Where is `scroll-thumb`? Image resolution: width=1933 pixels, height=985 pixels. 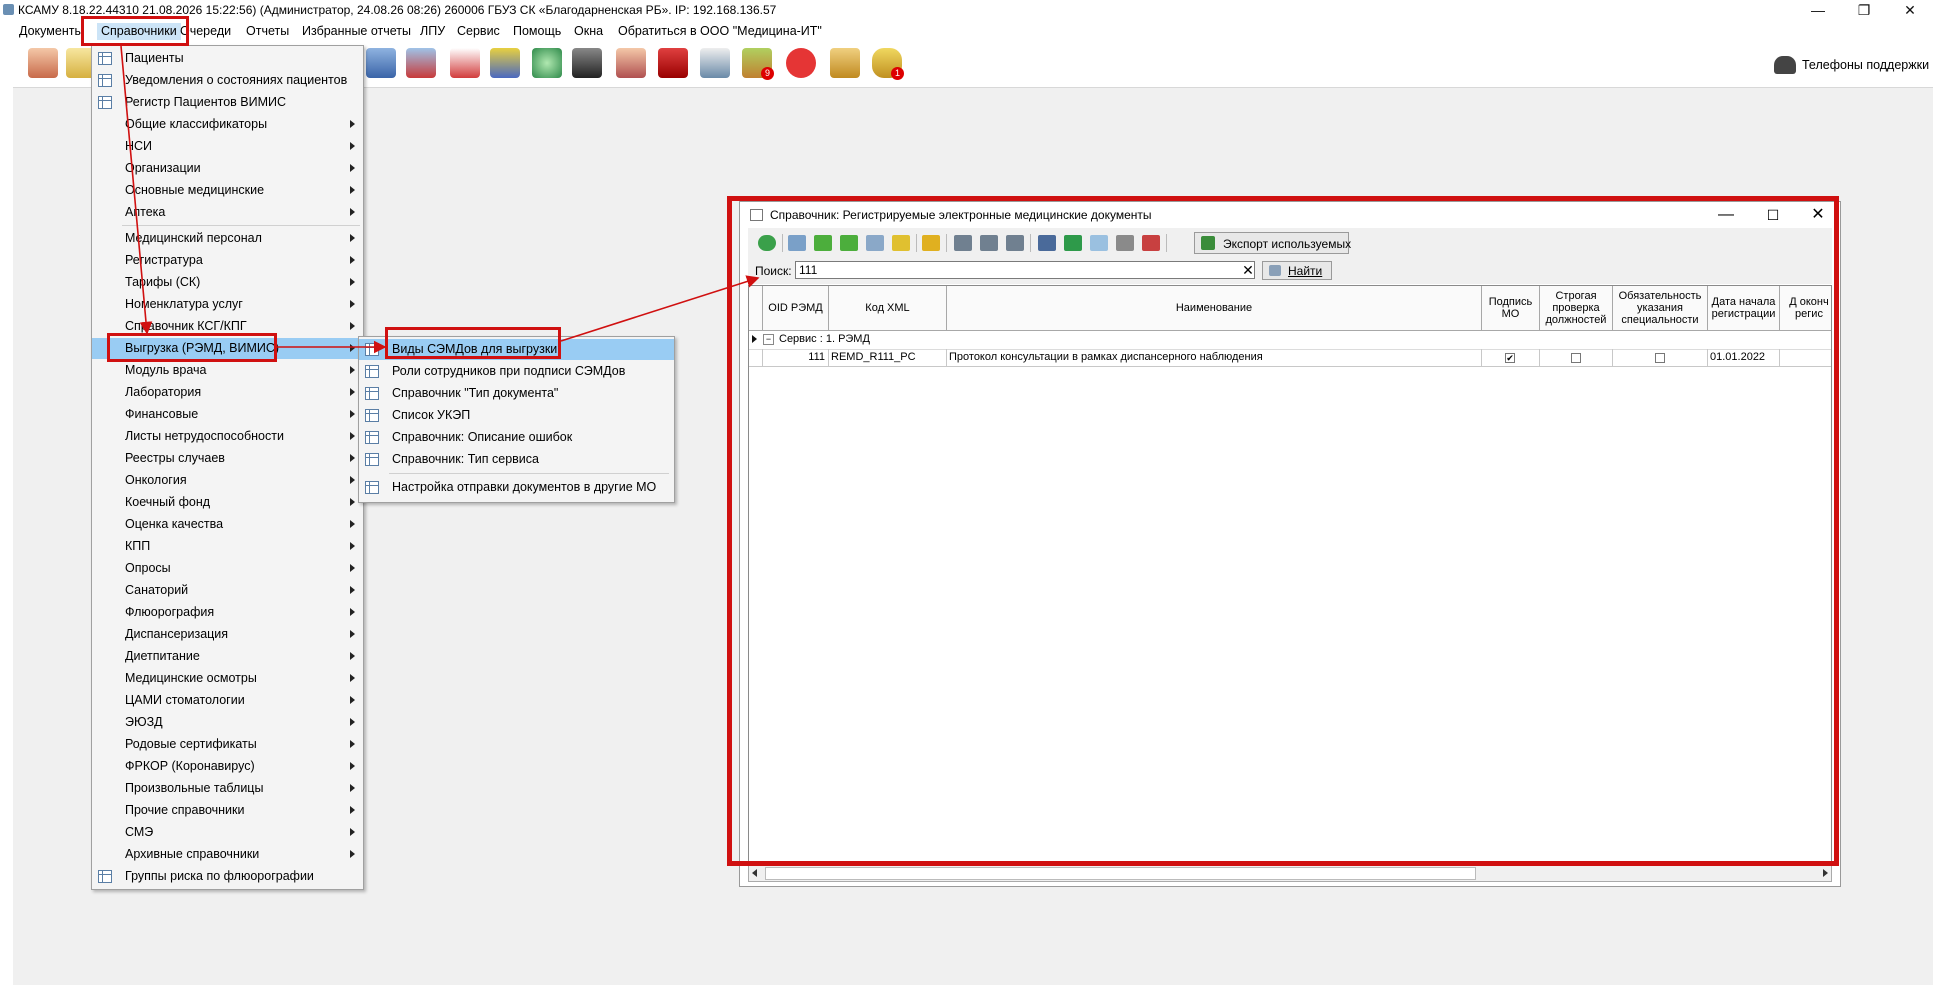 scroll-thumb is located at coordinates (1120, 873).